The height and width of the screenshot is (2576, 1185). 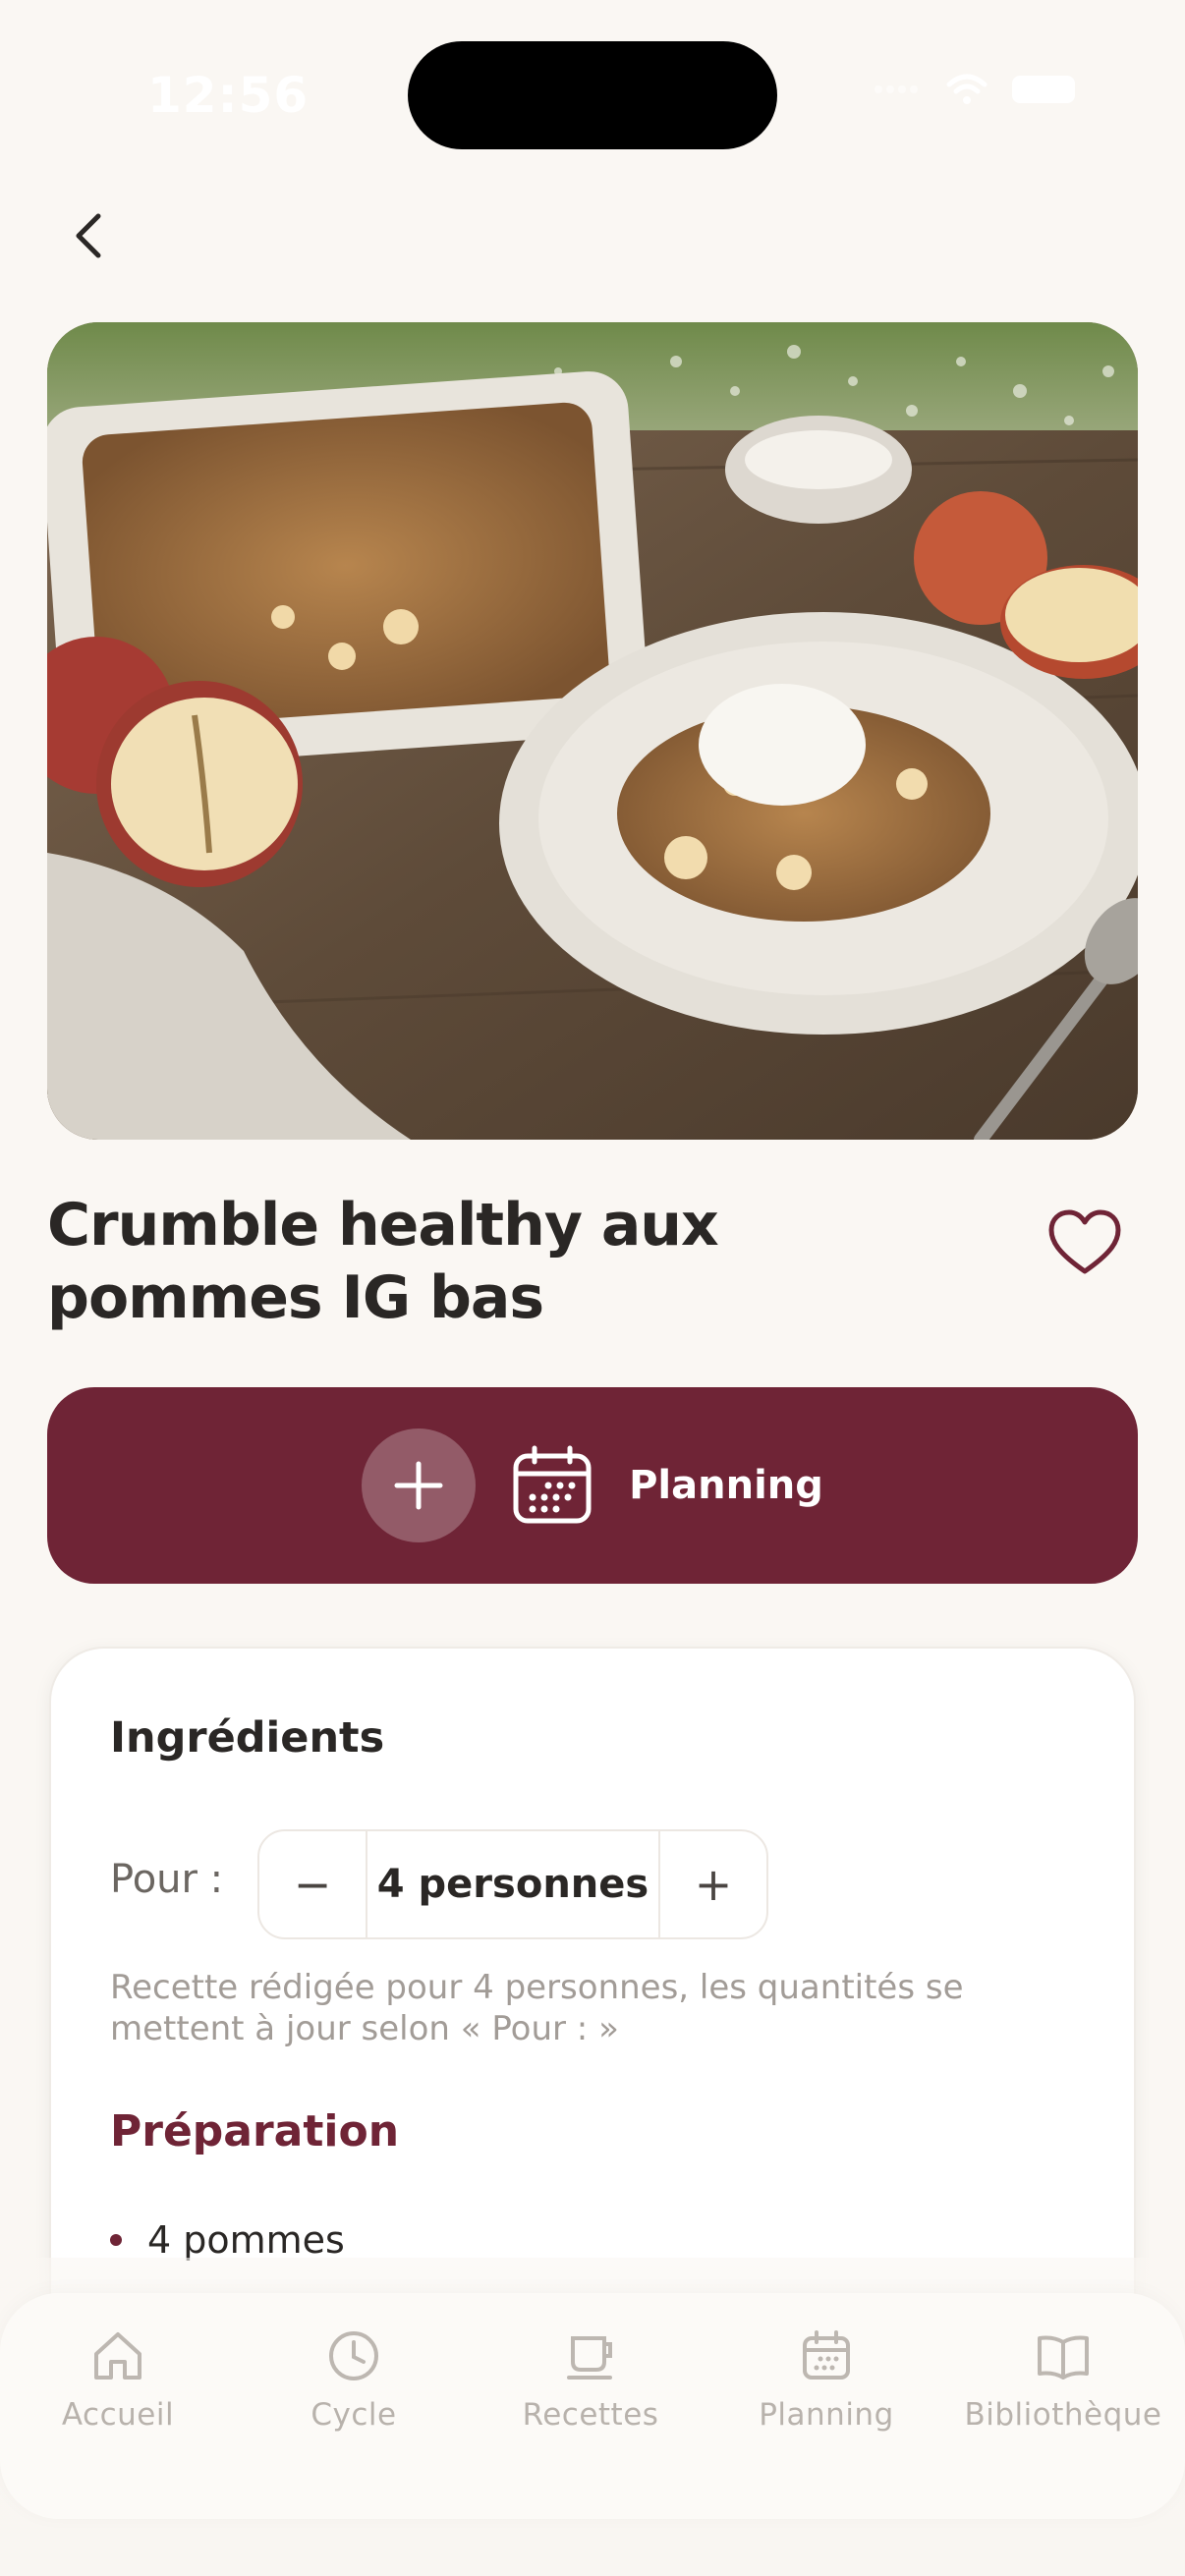 What do you see at coordinates (726, 1485) in the screenshot?
I see `planning-button-label: Planning` at bounding box center [726, 1485].